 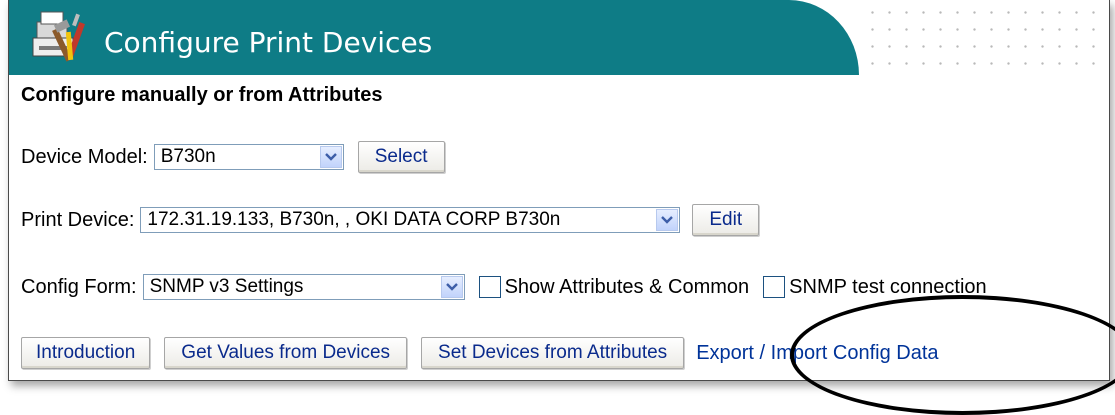 What do you see at coordinates (553, 353) in the screenshot?
I see `set-devices-button: Set Devices from Attributes` at bounding box center [553, 353].